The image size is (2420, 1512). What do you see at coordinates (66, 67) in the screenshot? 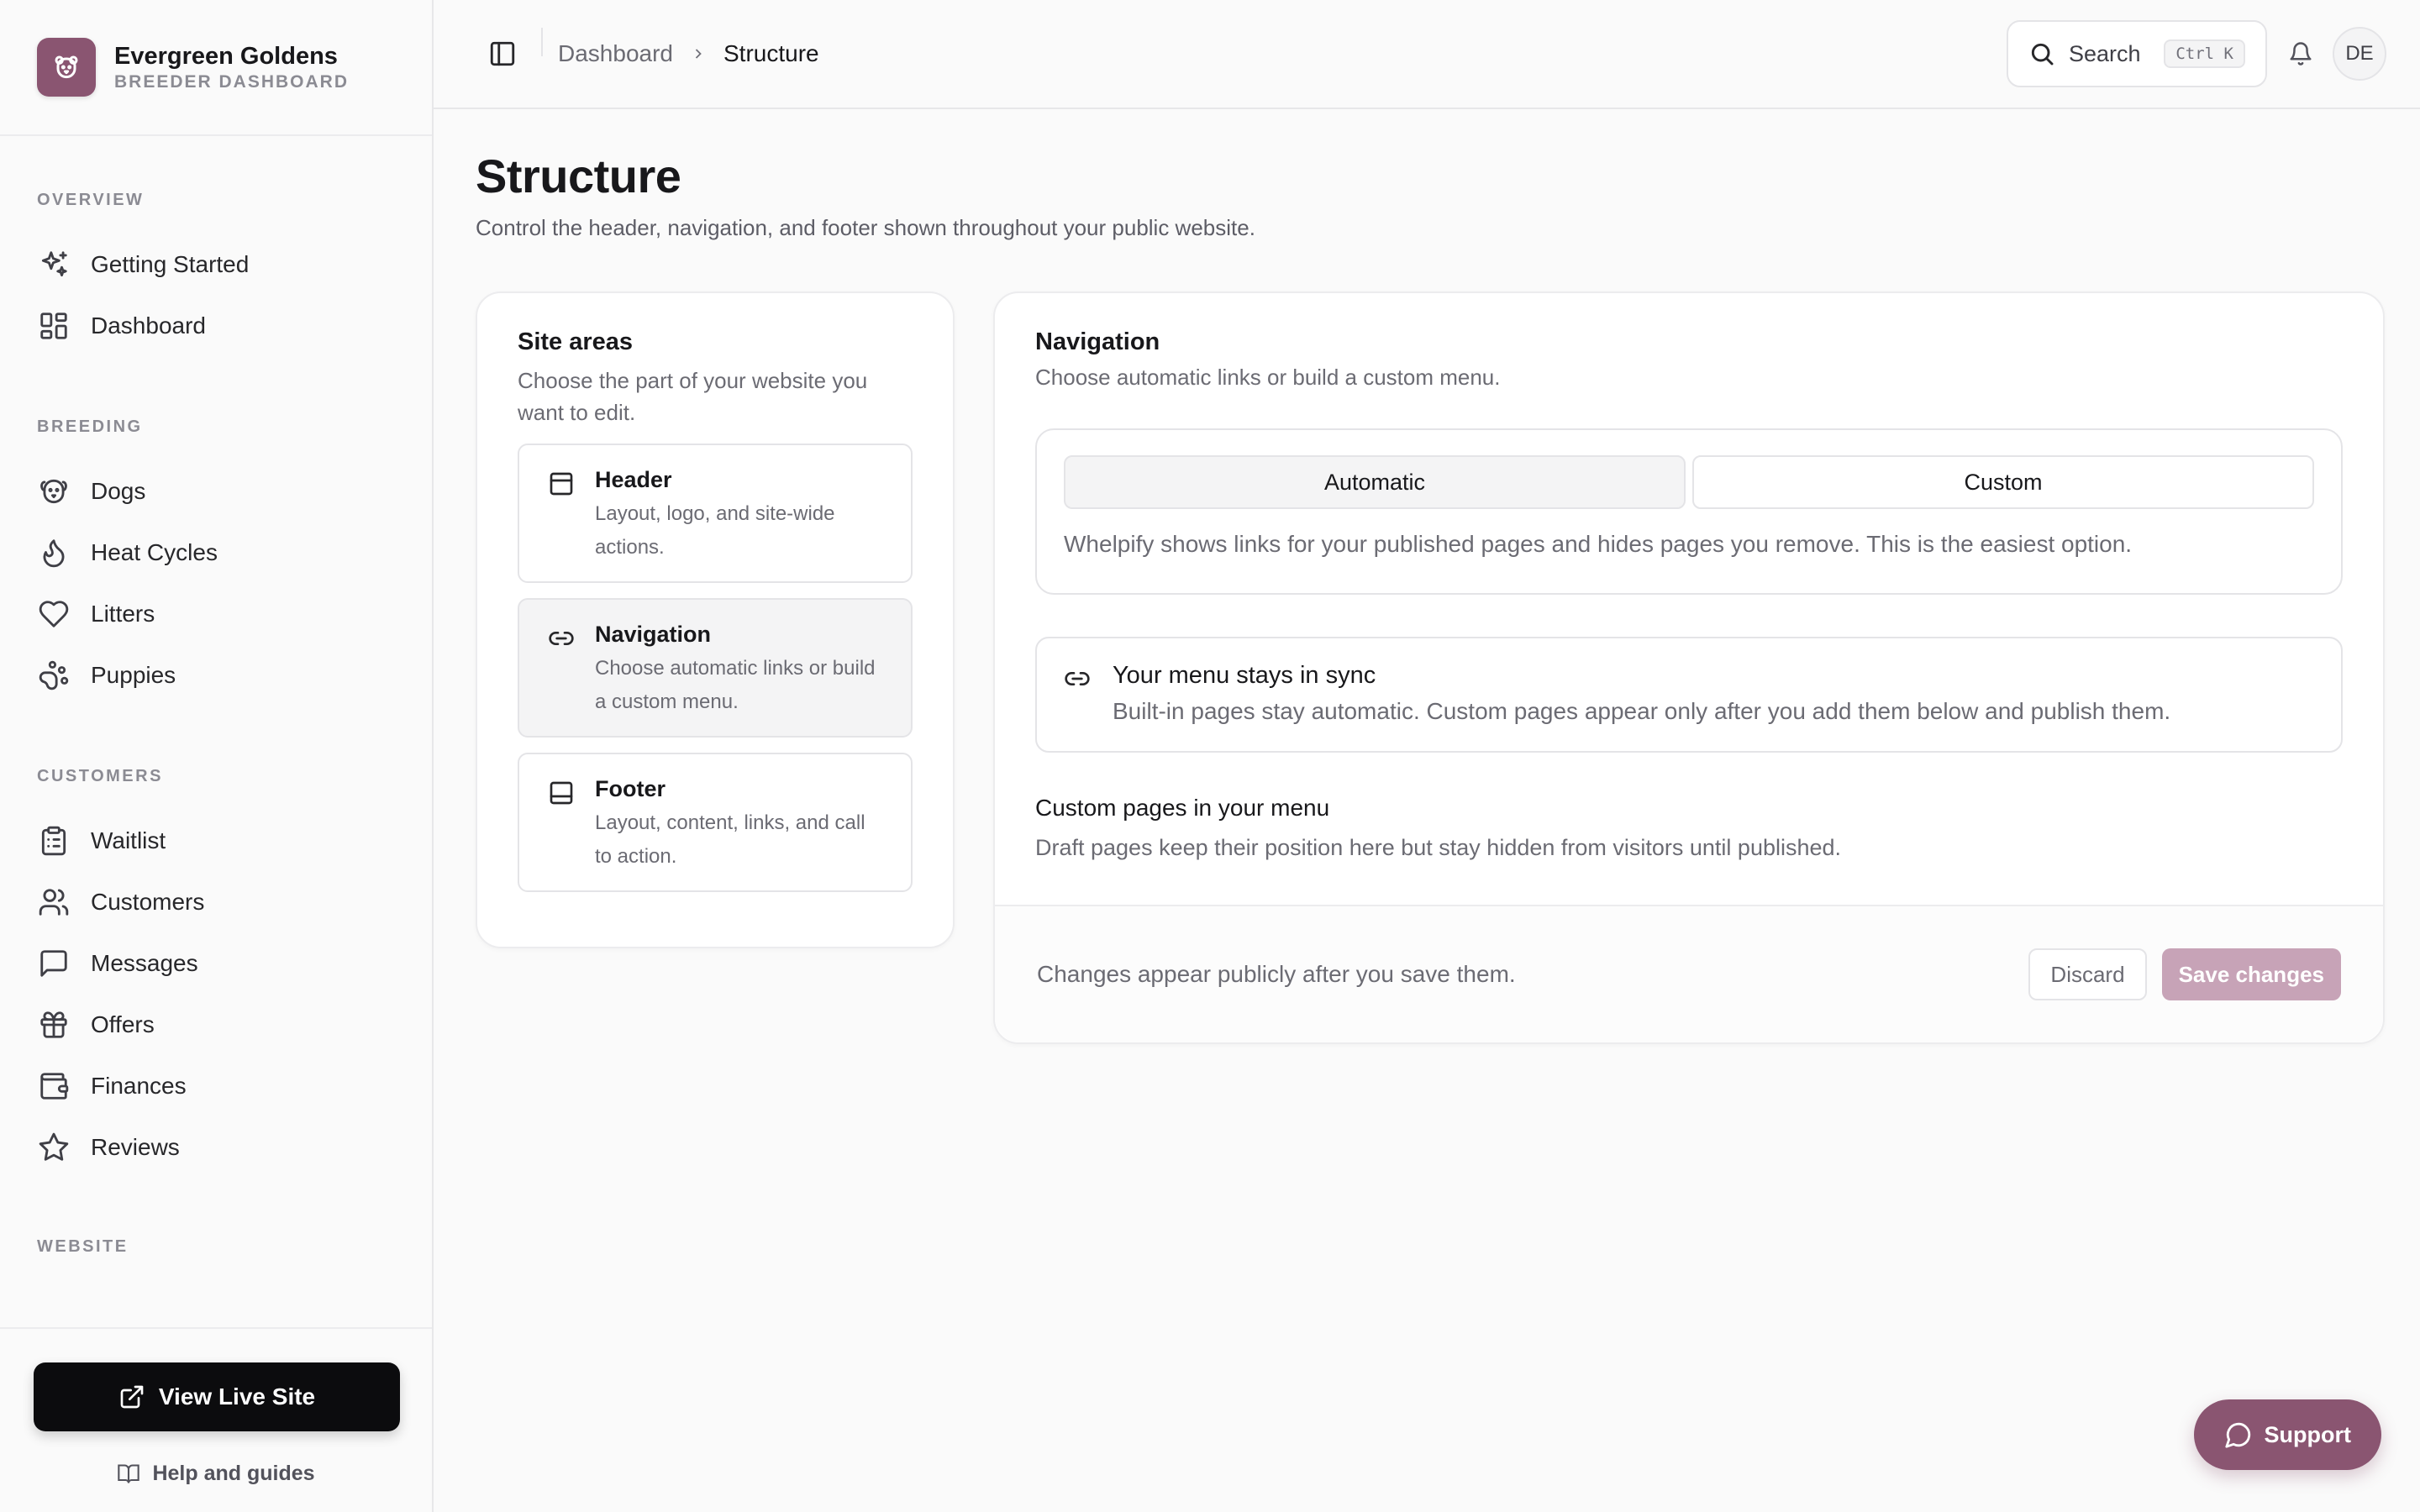
I see `paw-bear-icon` at bounding box center [66, 67].